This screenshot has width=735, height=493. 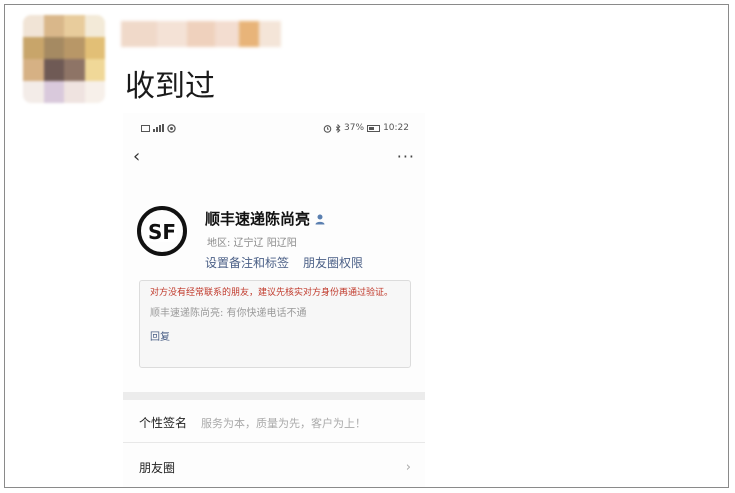 What do you see at coordinates (338, 128) in the screenshot?
I see `bluetooth-icon` at bounding box center [338, 128].